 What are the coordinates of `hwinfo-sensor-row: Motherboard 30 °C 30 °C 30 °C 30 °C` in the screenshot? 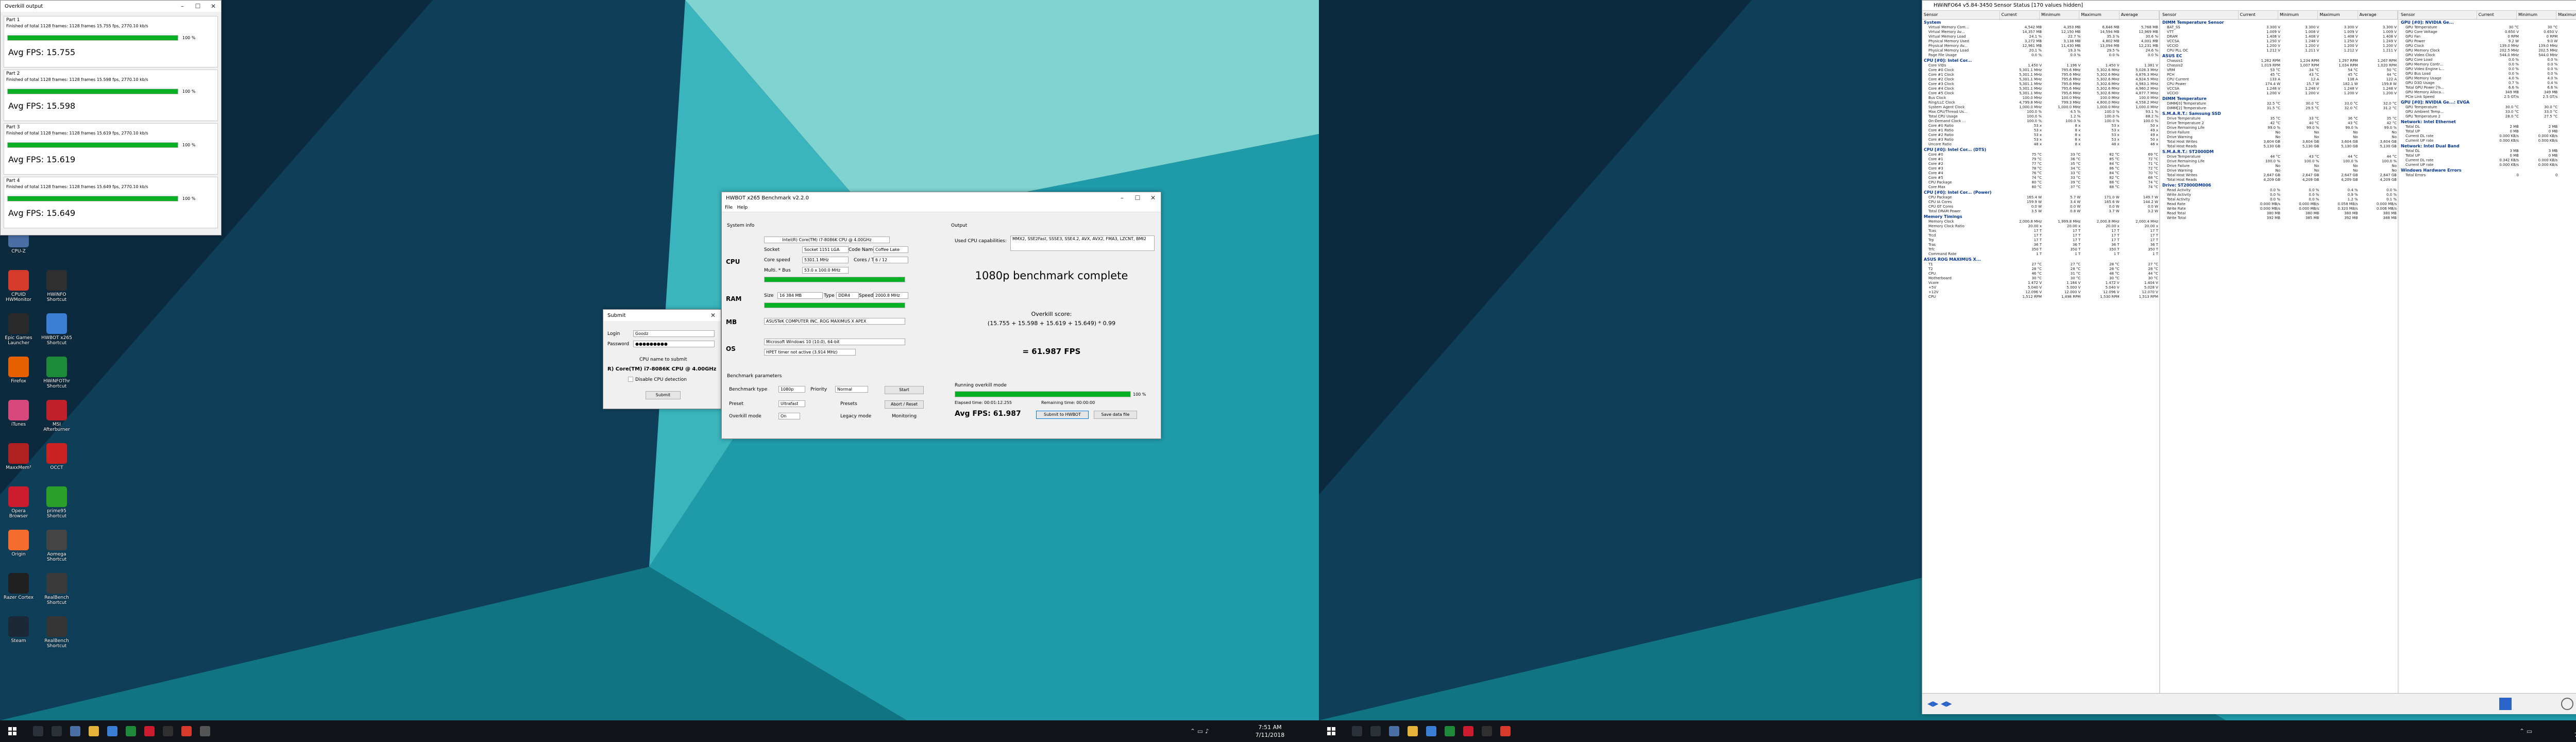 It's located at (2040, 278).